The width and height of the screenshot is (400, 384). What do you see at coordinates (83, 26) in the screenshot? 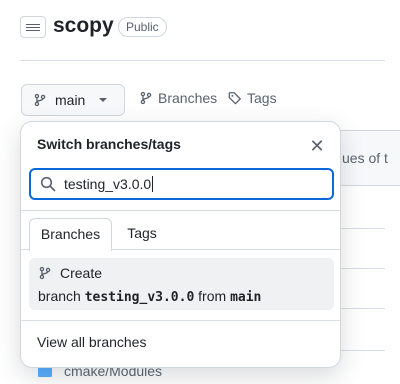
I see `repo-name: scopy` at bounding box center [83, 26].